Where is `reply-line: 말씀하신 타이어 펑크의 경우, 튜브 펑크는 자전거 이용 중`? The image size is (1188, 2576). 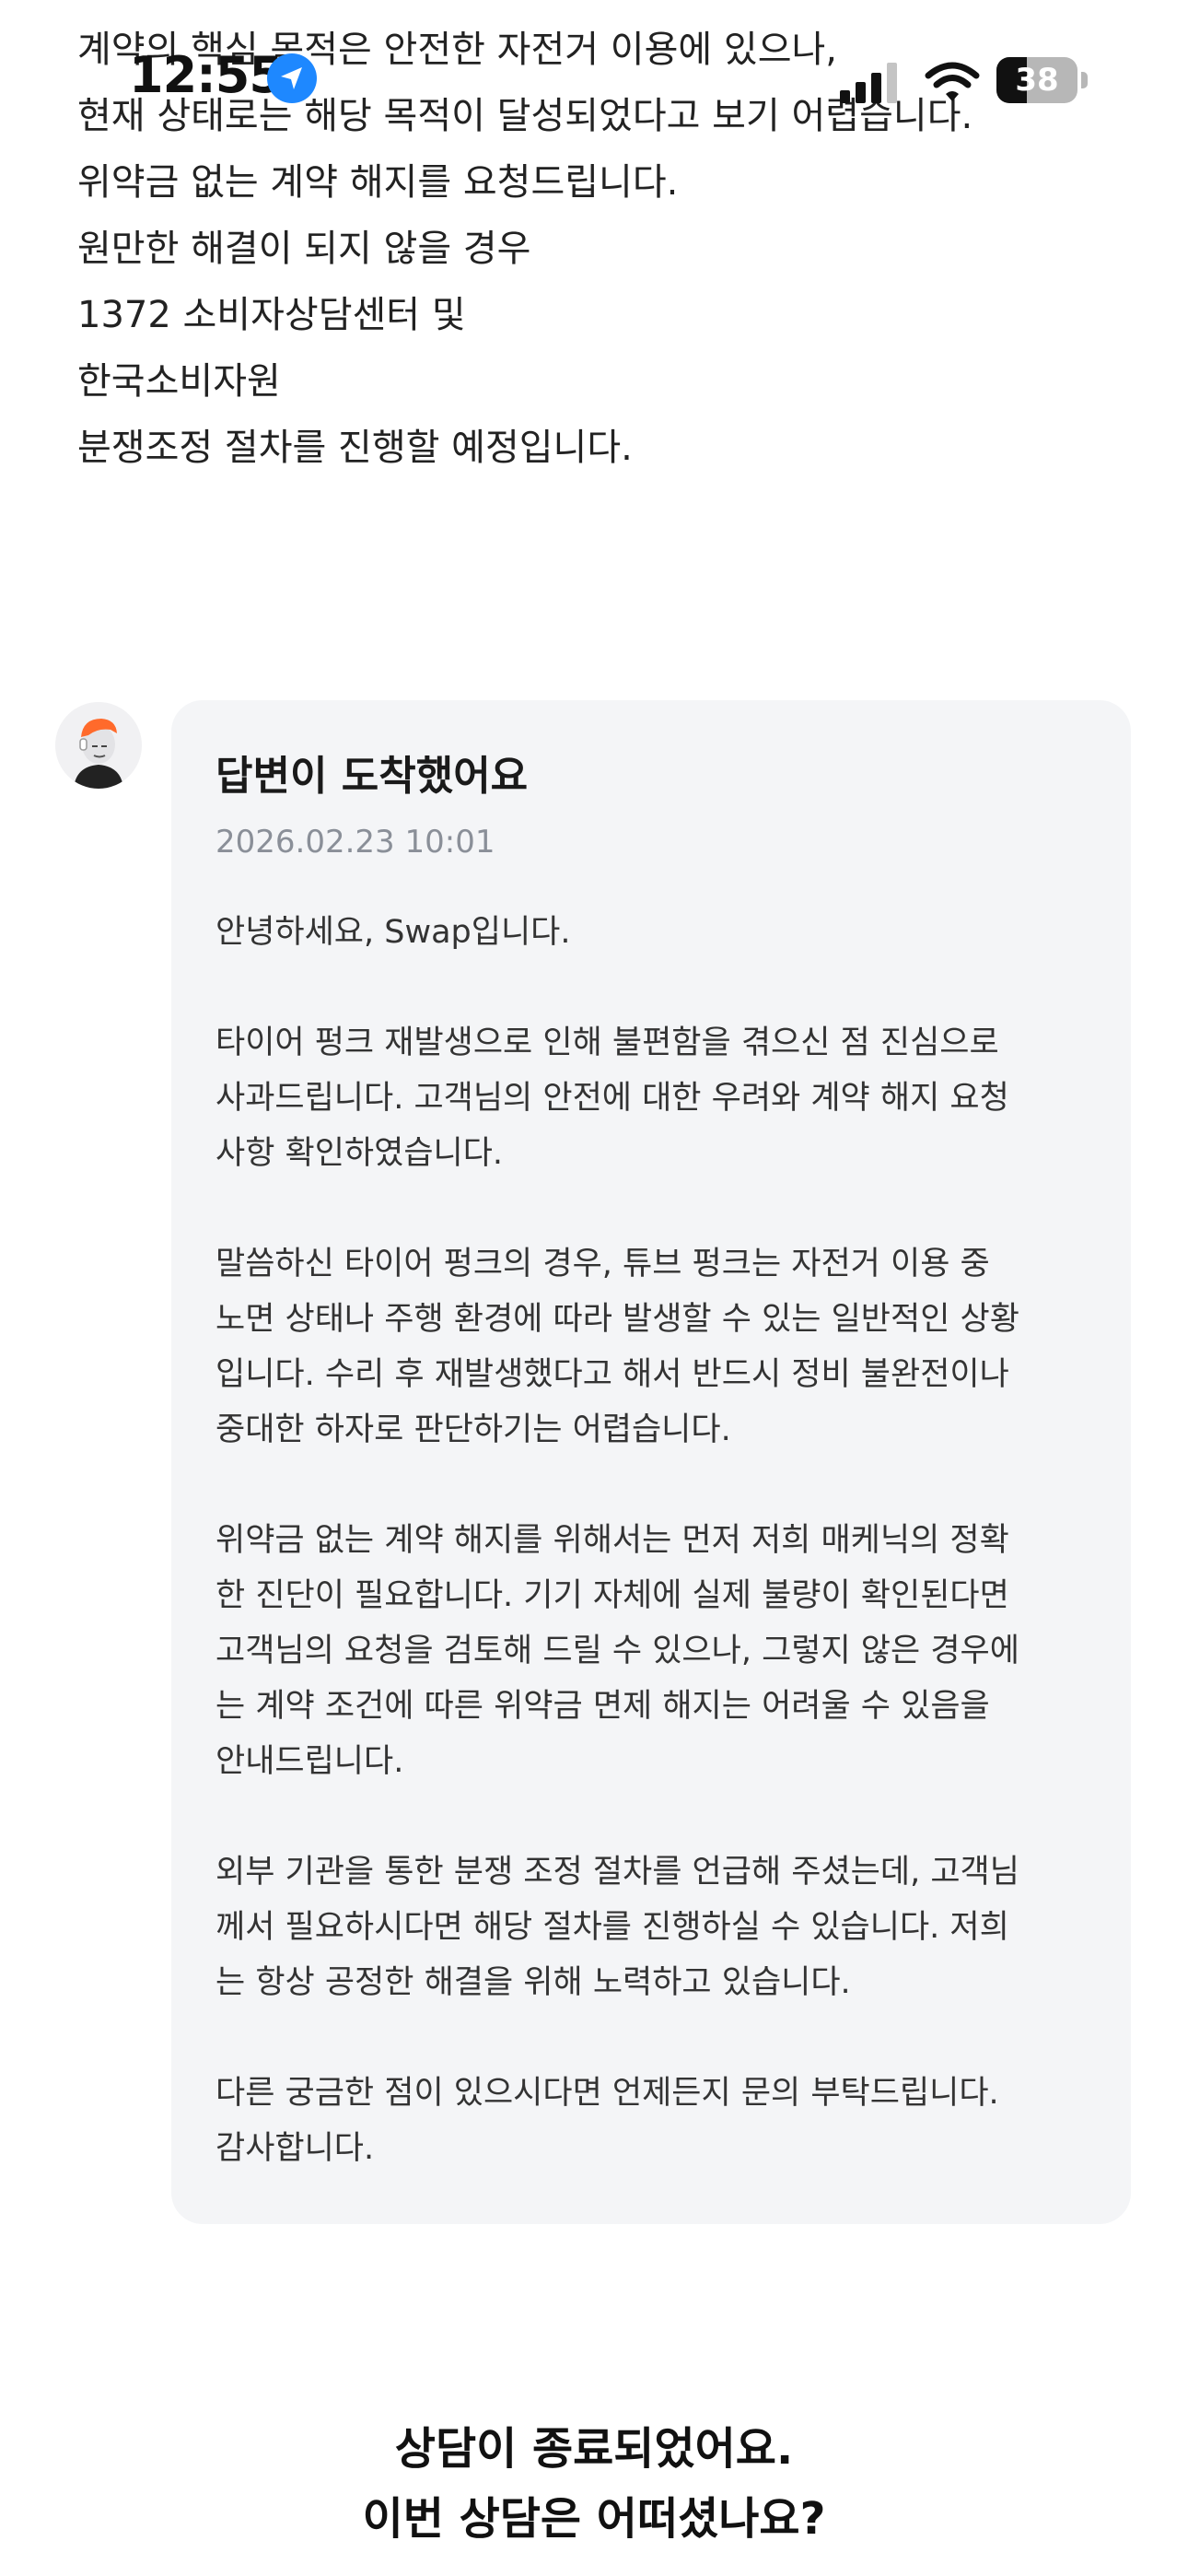
reply-line: 말씀하신 타이어 펑크의 경우, 튜브 펑크는 자전거 이용 중 is located at coordinates (602, 1264).